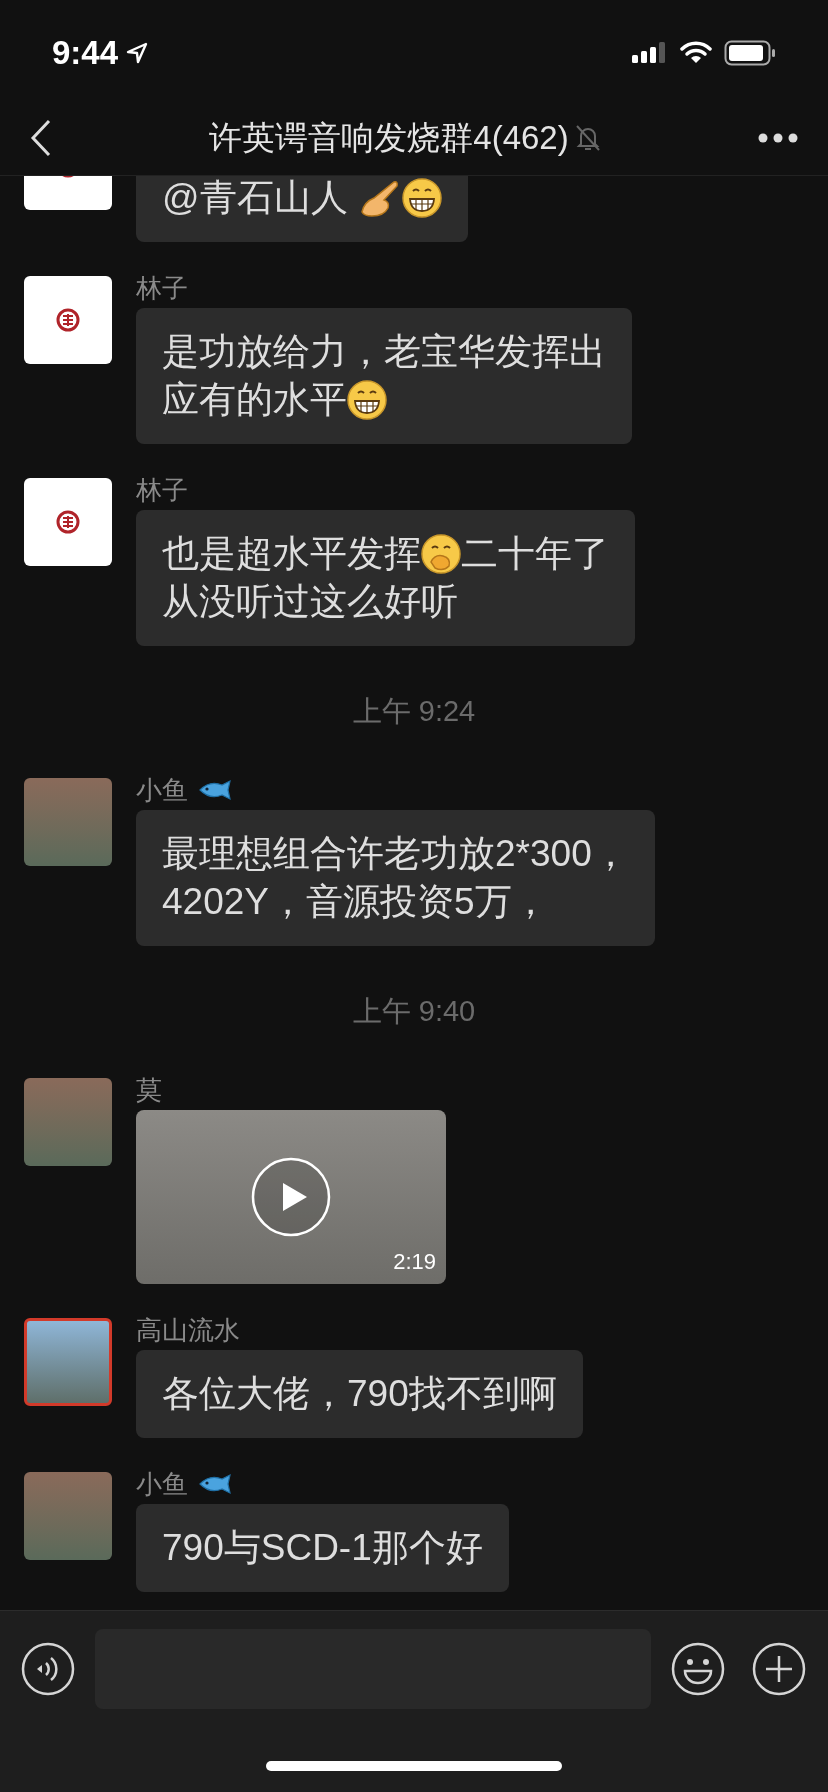 The height and width of the screenshot is (1792, 828). Describe the element at coordinates (535, 554) in the screenshot. I see `message-text: 二十年了` at that location.